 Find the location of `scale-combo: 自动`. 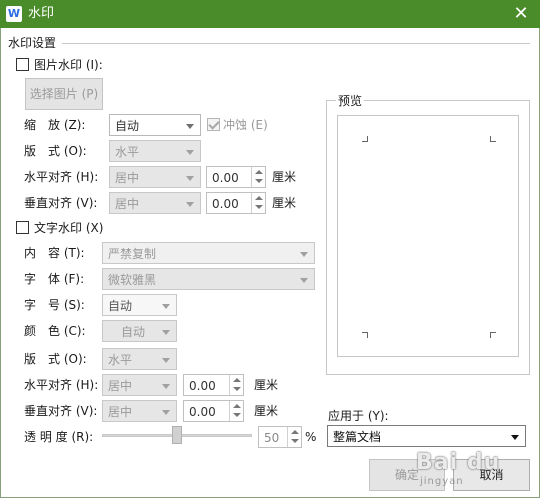

scale-combo: 自动 is located at coordinates (155, 125).